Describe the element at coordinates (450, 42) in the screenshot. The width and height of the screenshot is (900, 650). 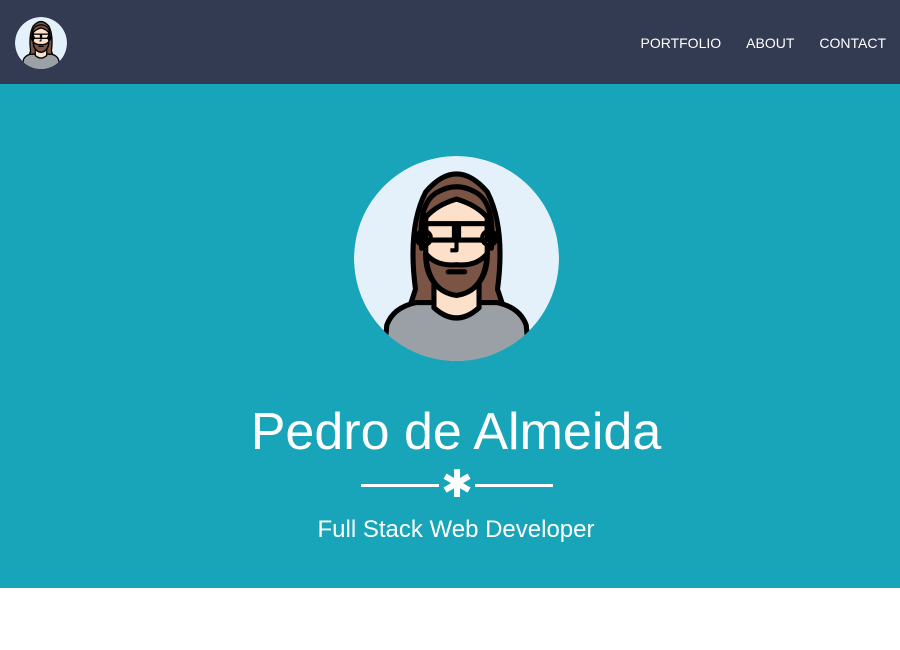
I see `navbar: PORTFOLIO ABOUT CONTACT` at that location.